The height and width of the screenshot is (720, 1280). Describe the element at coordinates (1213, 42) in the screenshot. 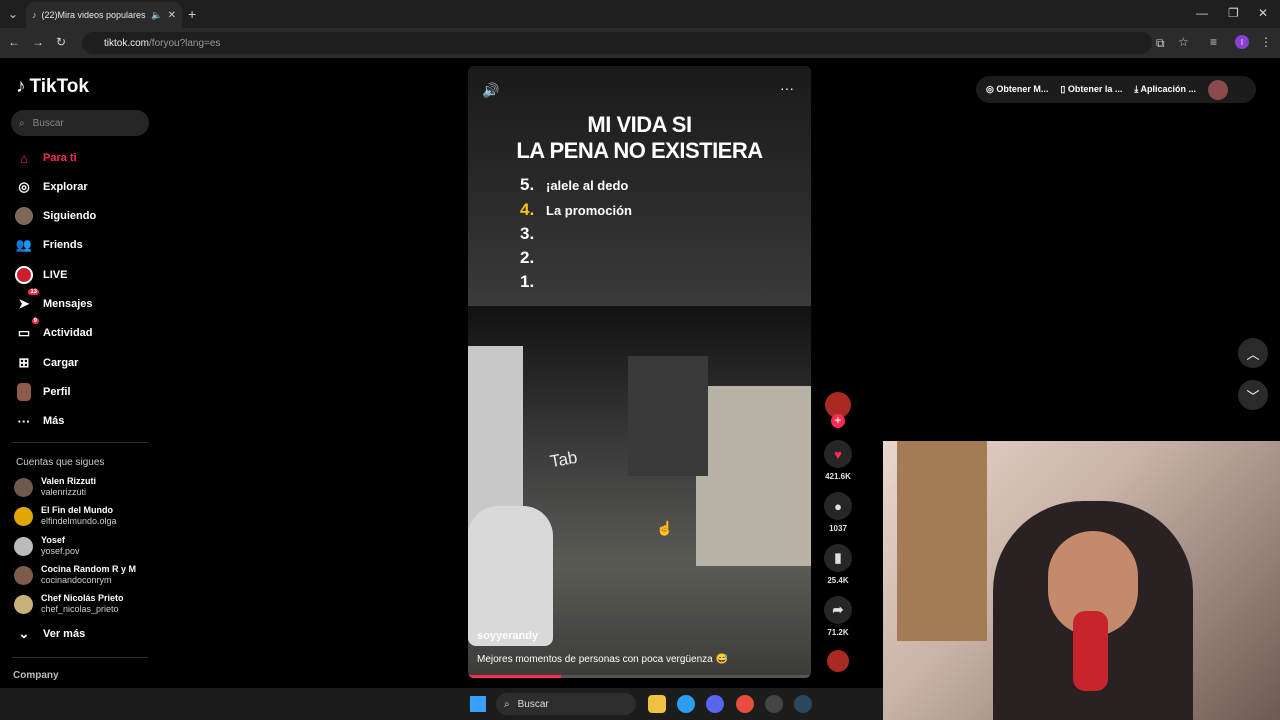

I see `media-icon: ≡` at that location.